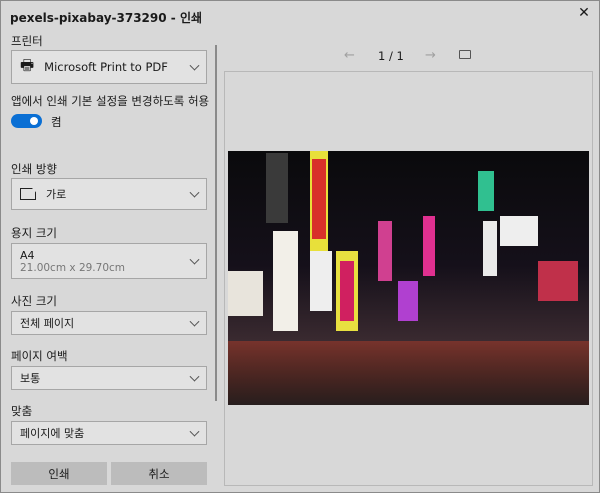 The width and height of the screenshot is (600, 493). What do you see at coordinates (109, 261) in the screenshot?
I see `paper-size-select: A4 21.00cm x 29.70cm` at bounding box center [109, 261].